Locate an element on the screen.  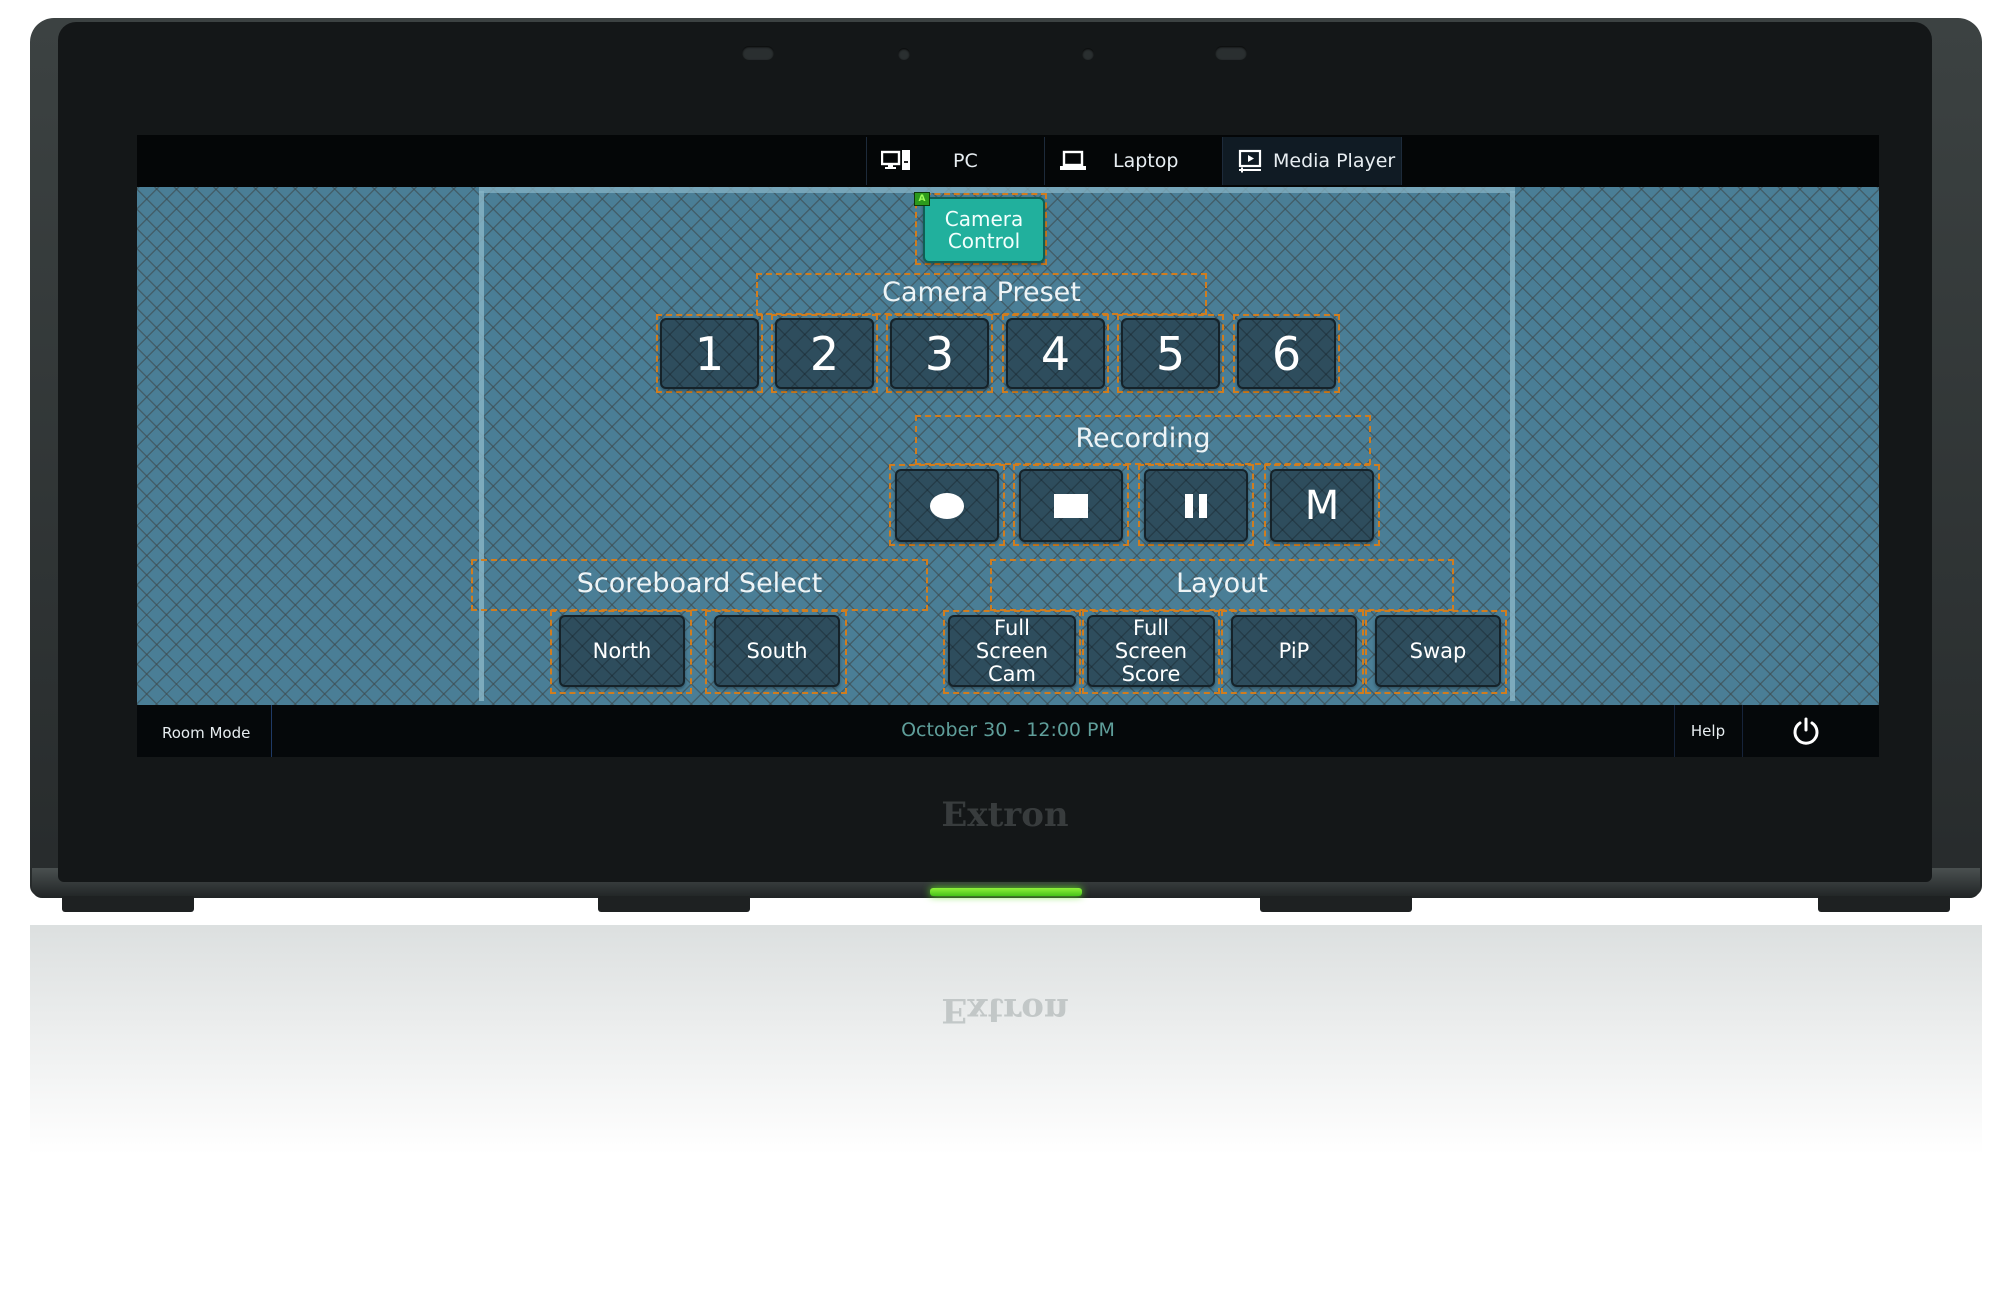
stop-button is located at coordinates (1071, 505).